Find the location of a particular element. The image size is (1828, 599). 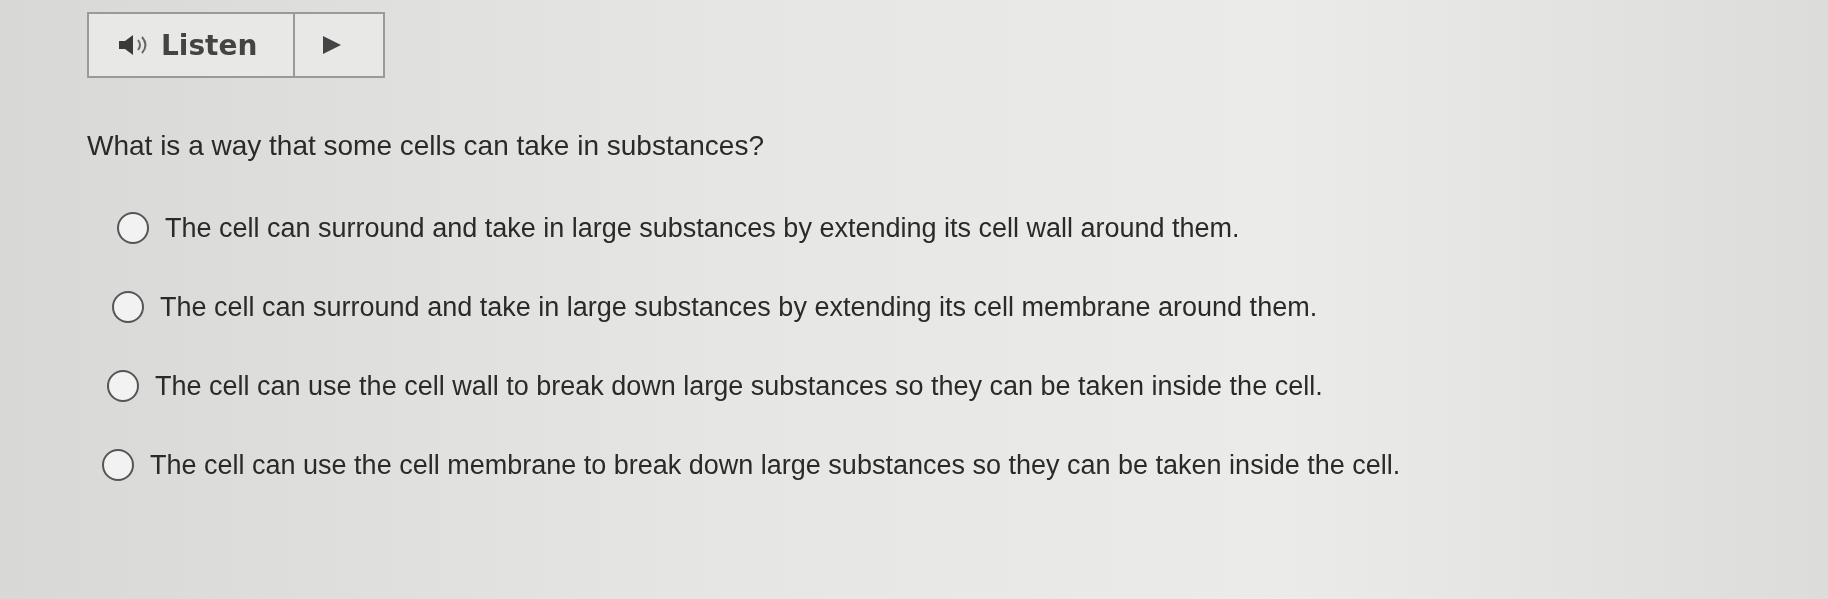

answer-option: The cell can surround and take in large substances by extending its cell membrane around them. is located at coordinates (739, 307).